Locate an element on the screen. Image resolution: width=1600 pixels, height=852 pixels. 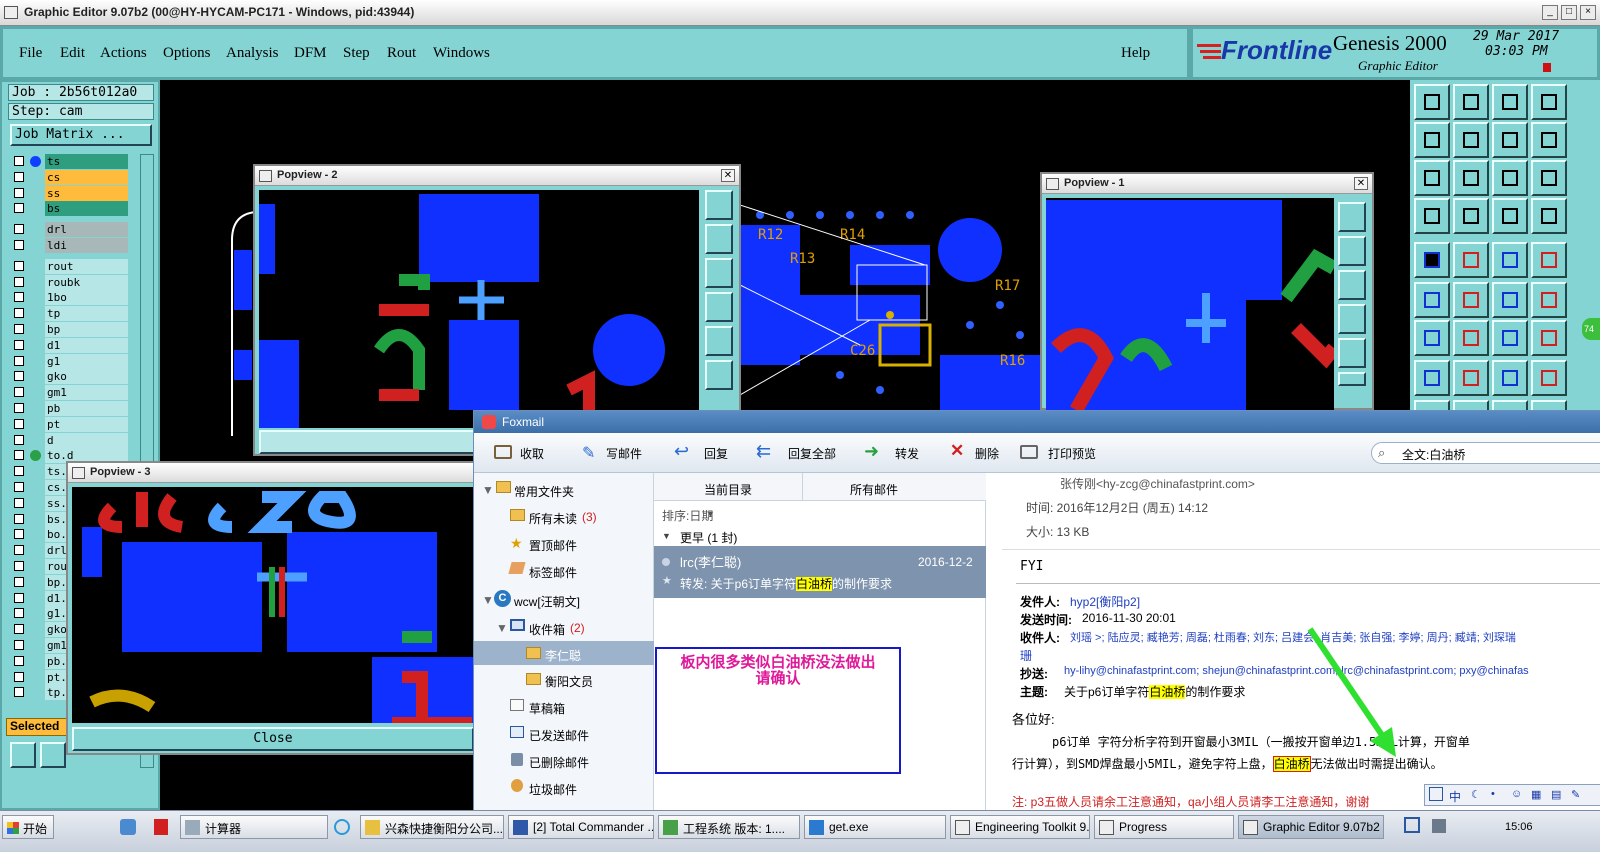
quoted-to-cont: 珊 is located at coordinates (1026, 655).